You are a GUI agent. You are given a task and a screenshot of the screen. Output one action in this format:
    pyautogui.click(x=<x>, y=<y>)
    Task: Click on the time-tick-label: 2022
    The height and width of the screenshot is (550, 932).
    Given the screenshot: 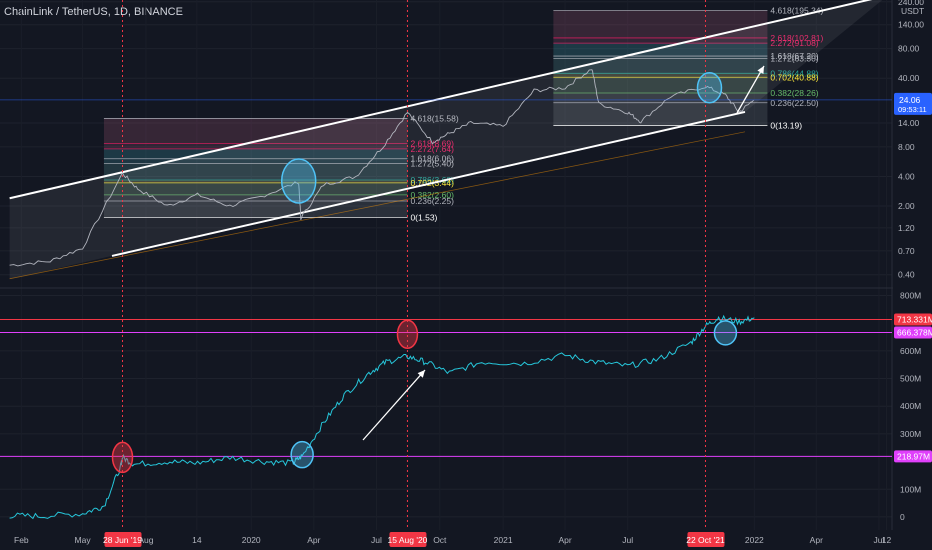 What is the action you would take?
    pyautogui.click(x=754, y=540)
    